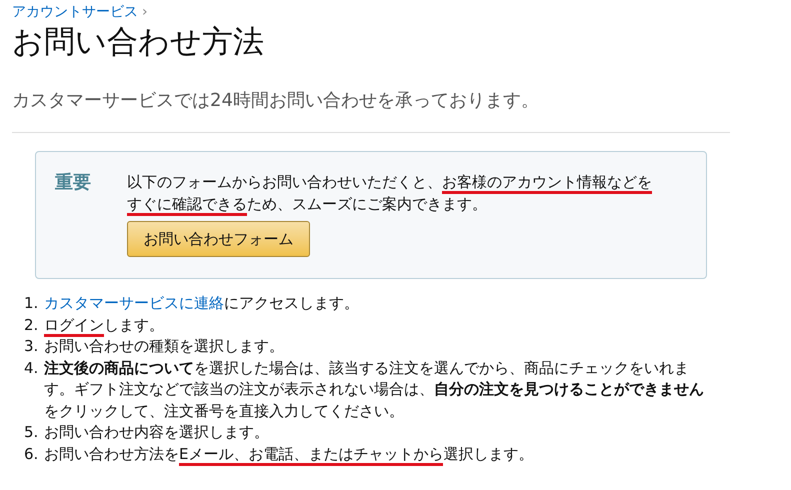 The image size is (791, 490). What do you see at coordinates (374, 390) in the screenshot?
I see `step-text: 注文後の商品についてを選択した場合は、該当する注文を選んでから、商品にチェックをいれます。ギフト注文などで該当の注文が表示されない場合は、自分の注文を見つけることができませんをクリックして、注文番号を直接入力してください。` at bounding box center [374, 390].